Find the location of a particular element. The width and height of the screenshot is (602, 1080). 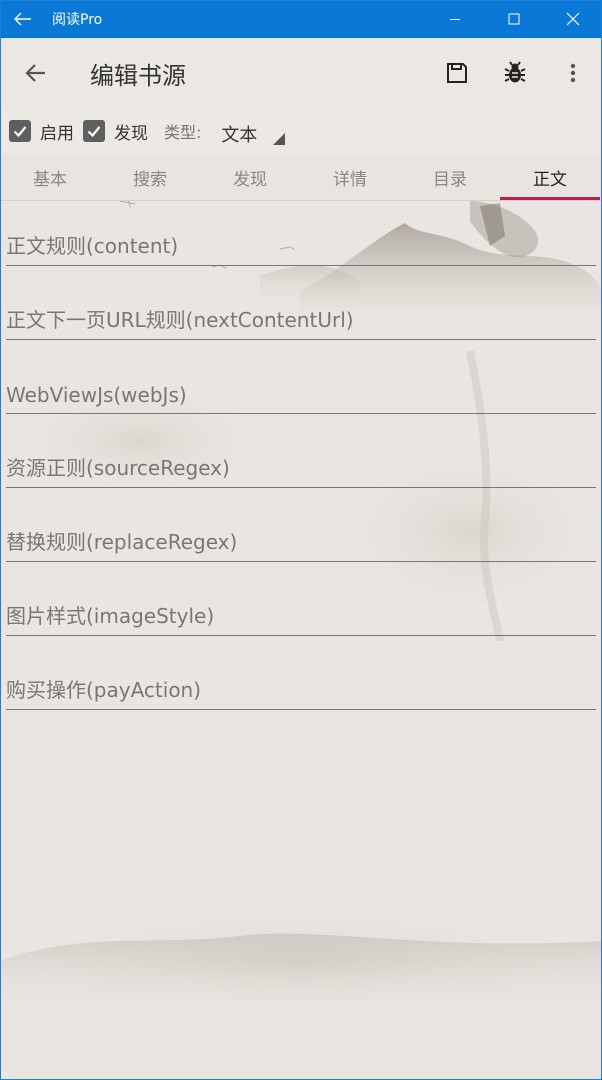

content-rule-input: 正文规则(content) is located at coordinates (301, 243).